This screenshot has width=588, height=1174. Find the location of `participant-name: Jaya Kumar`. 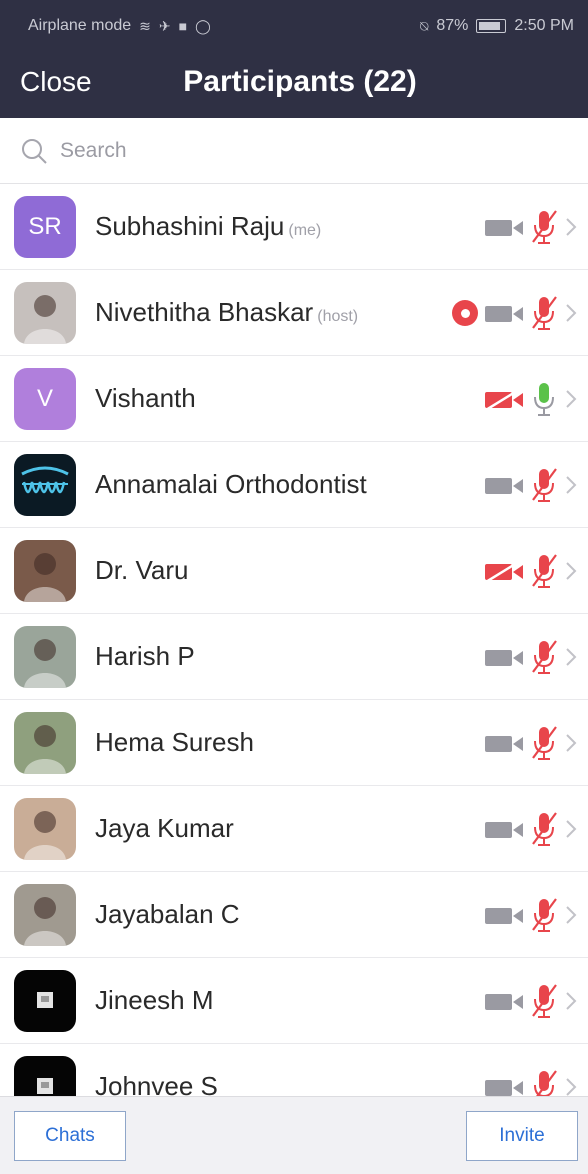

participant-name: Jaya Kumar is located at coordinates (164, 828).